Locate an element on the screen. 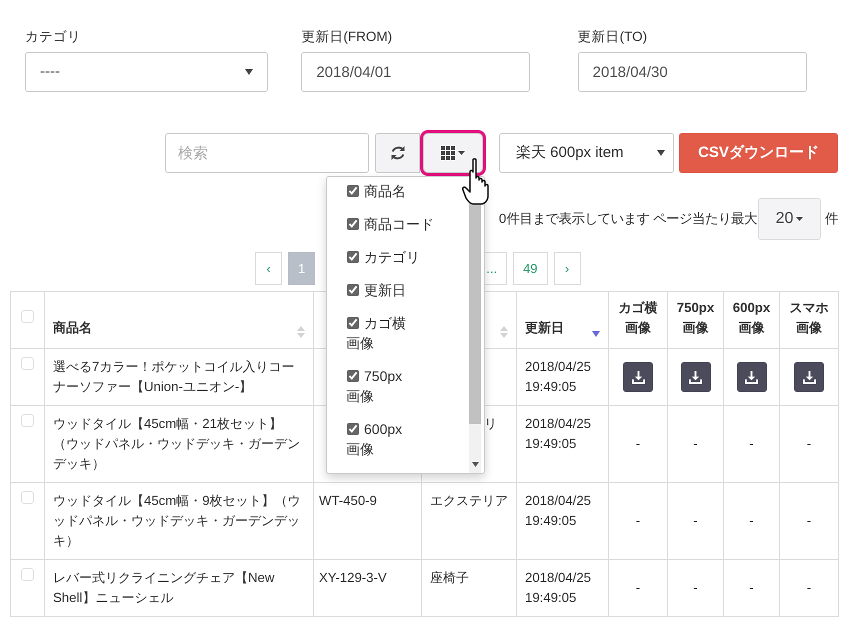 Image resolution: width=850 pixels, height=617 pixels. grid-icon is located at coordinates (448, 153).